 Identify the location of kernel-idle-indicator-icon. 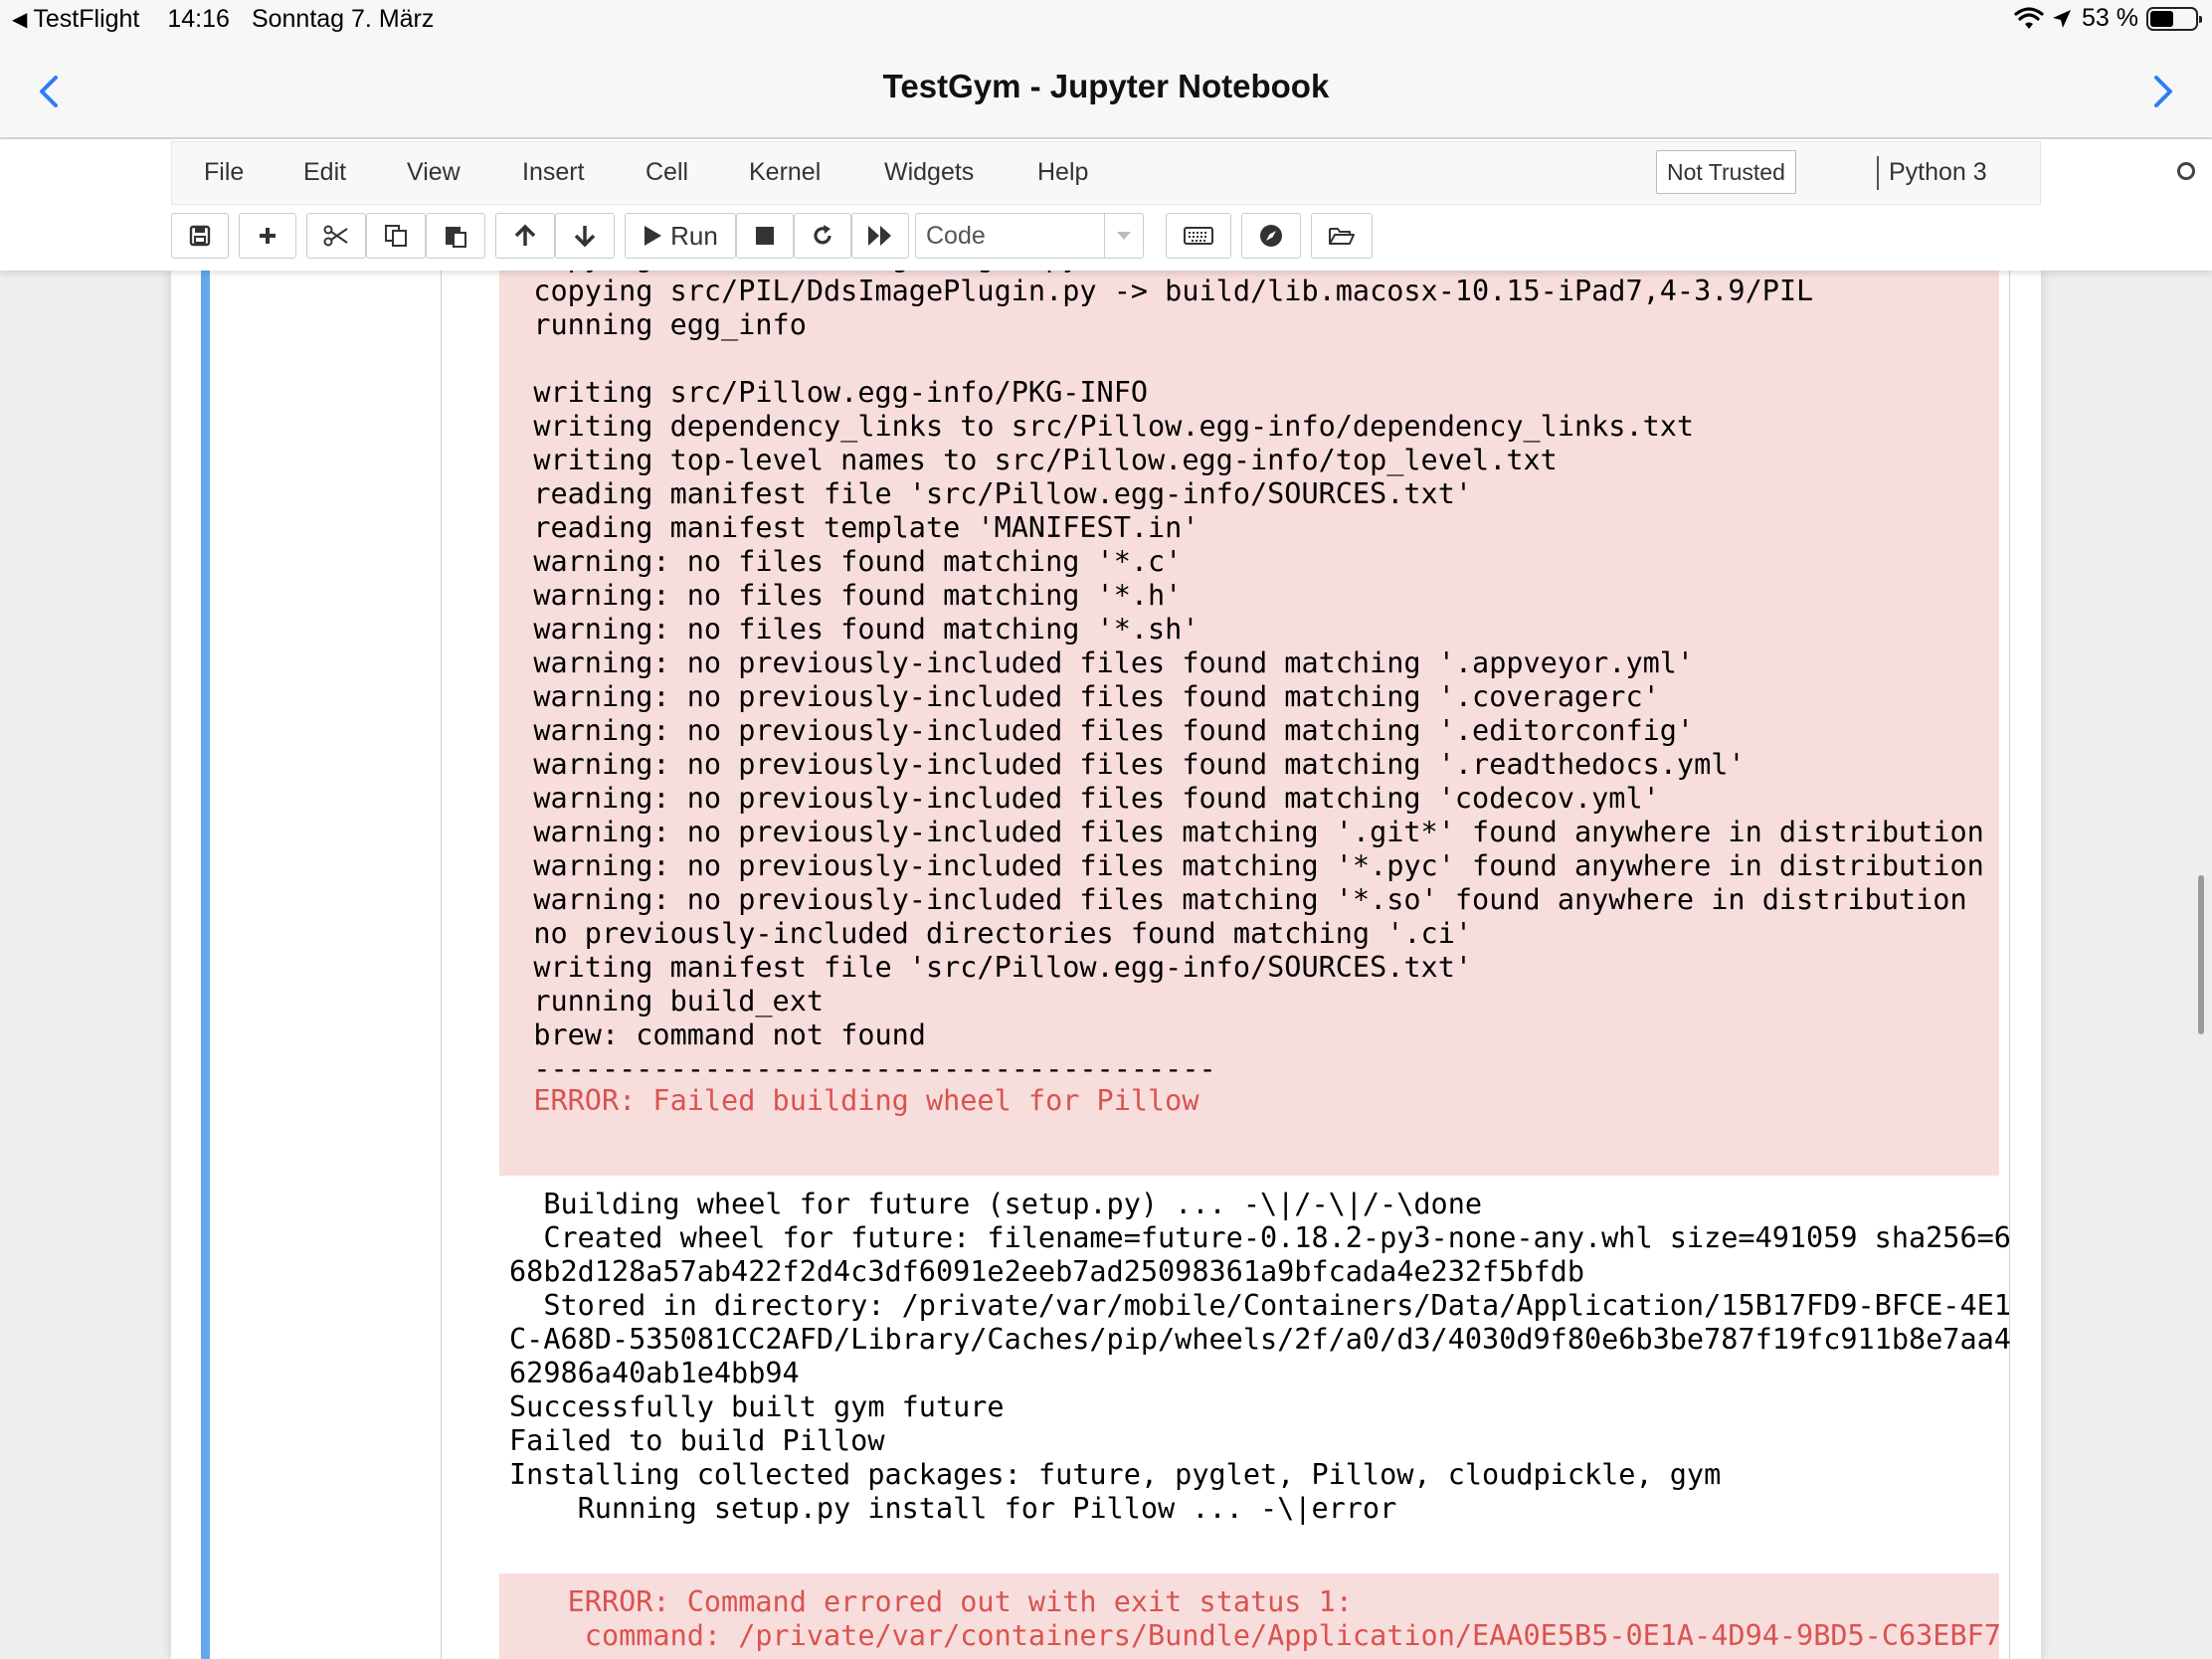
(2186, 171).